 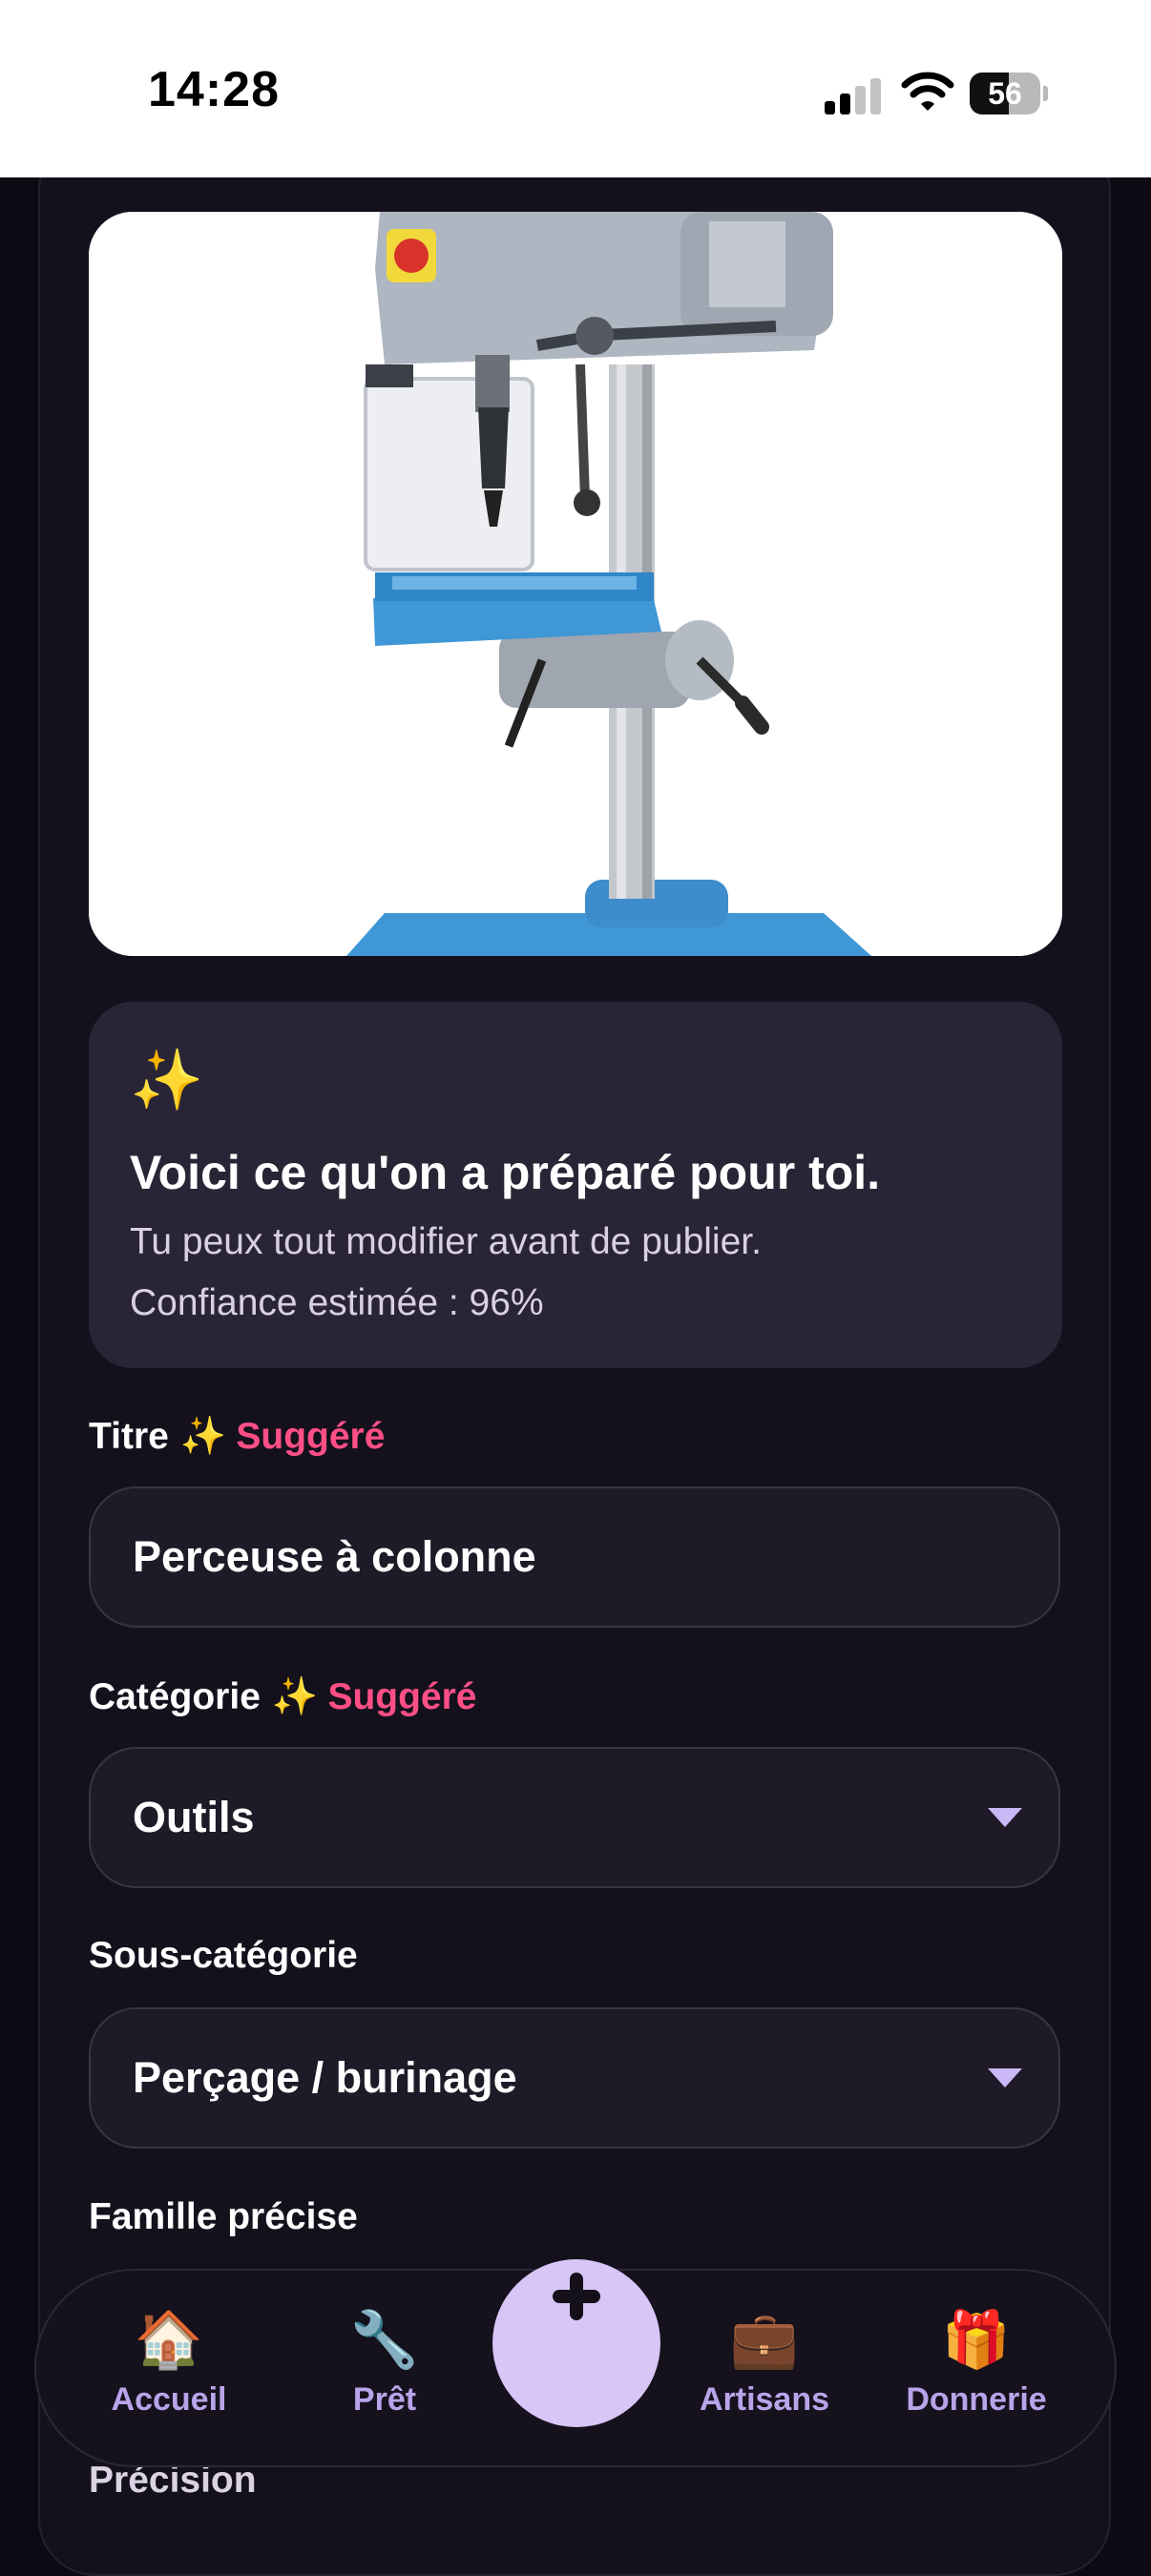 What do you see at coordinates (325, 2078) in the screenshot?
I see `subcategory-select-value: Perçage / burinage` at bounding box center [325, 2078].